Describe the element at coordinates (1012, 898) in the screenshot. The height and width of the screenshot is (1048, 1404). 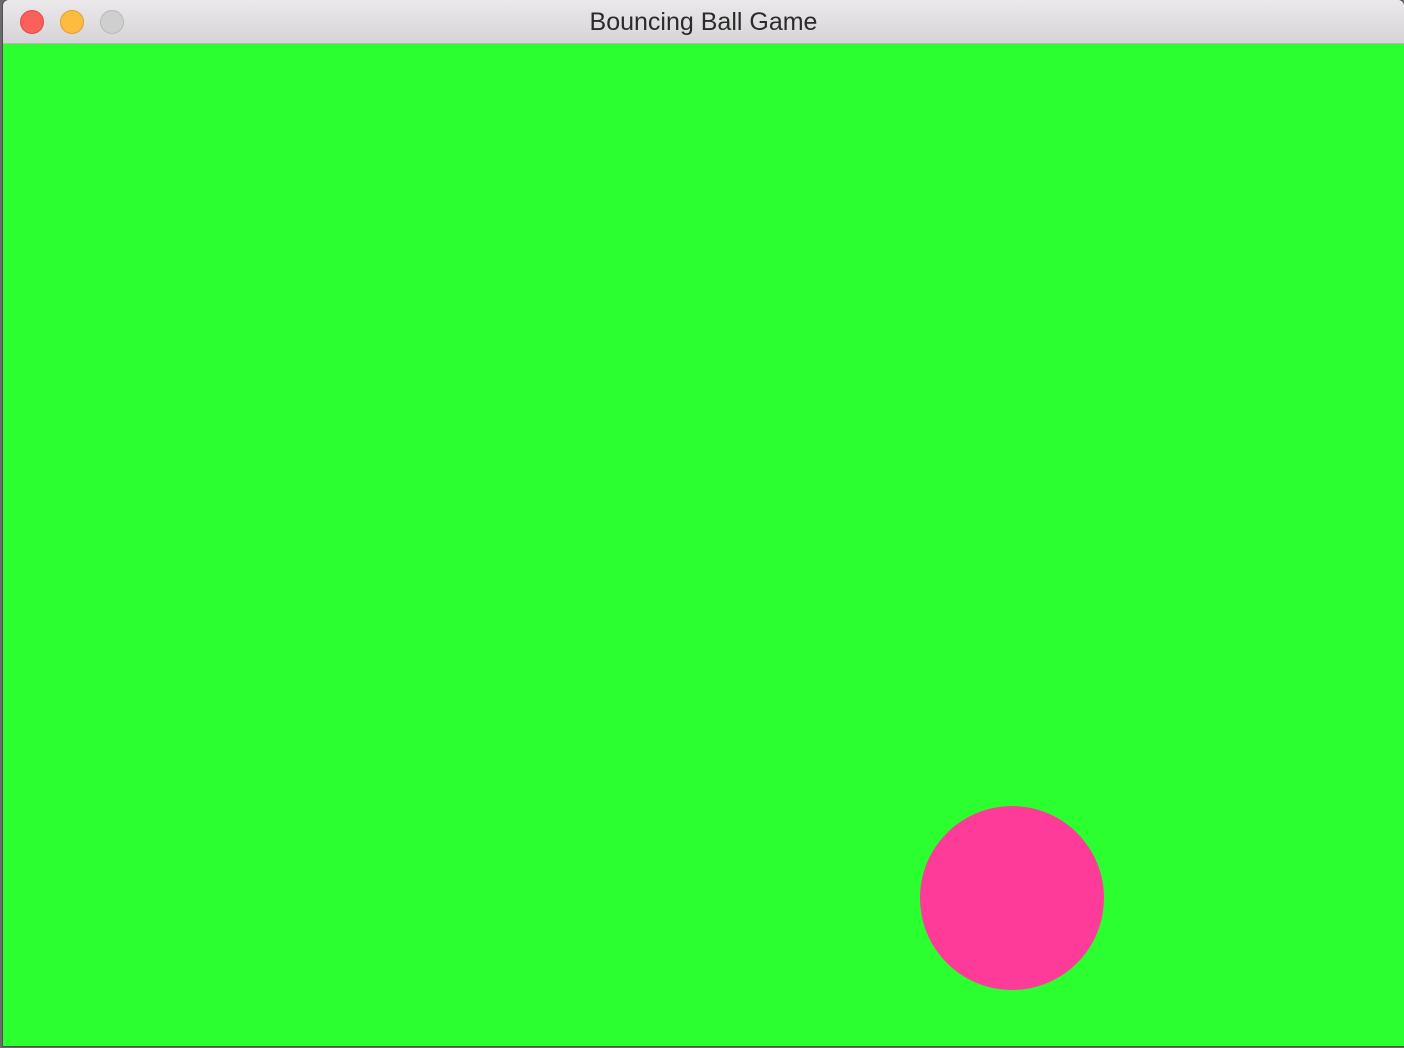
I see `bouncing-ball` at that location.